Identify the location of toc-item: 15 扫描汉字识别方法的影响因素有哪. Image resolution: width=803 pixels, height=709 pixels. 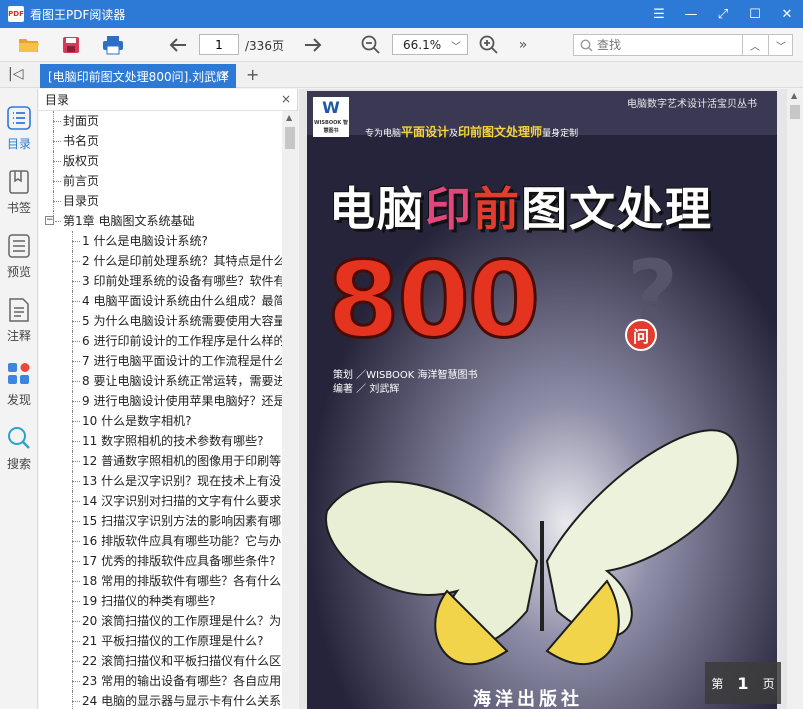
(160, 521).